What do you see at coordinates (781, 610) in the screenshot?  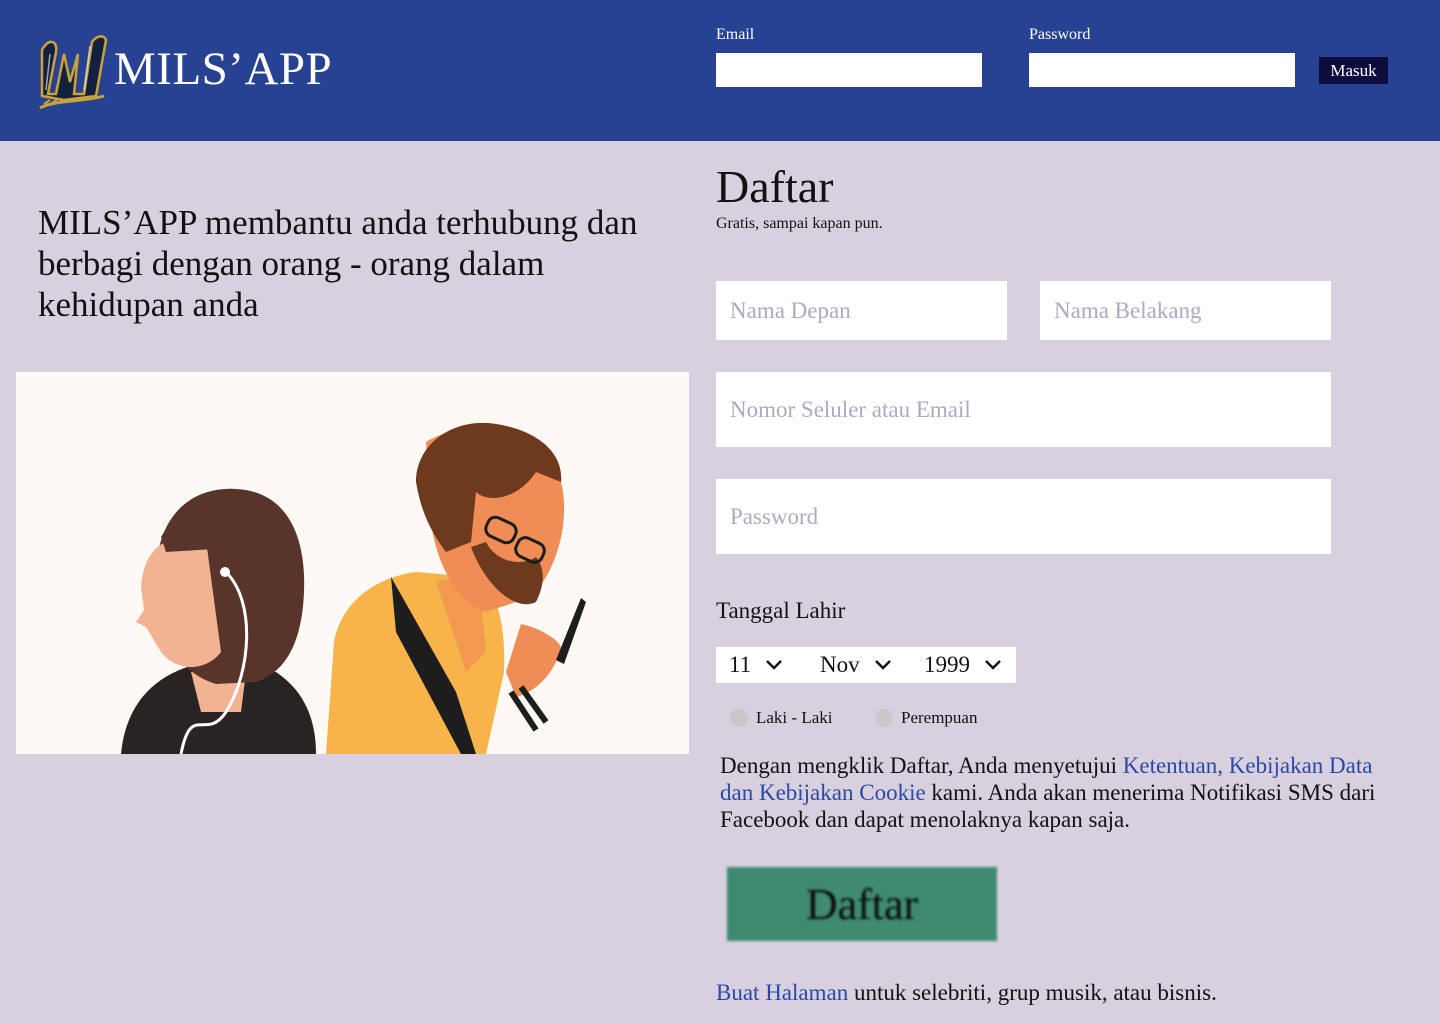 I see `dob-label: Tanggal Lahir` at bounding box center [781, 610].